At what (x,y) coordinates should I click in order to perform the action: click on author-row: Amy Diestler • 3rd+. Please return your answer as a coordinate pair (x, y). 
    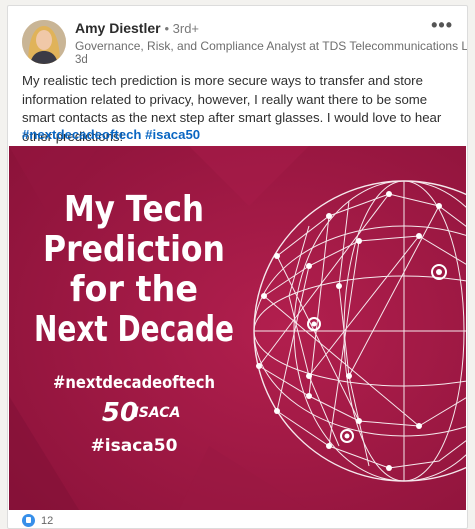
    Looking at the image, I should click on (137, 28).